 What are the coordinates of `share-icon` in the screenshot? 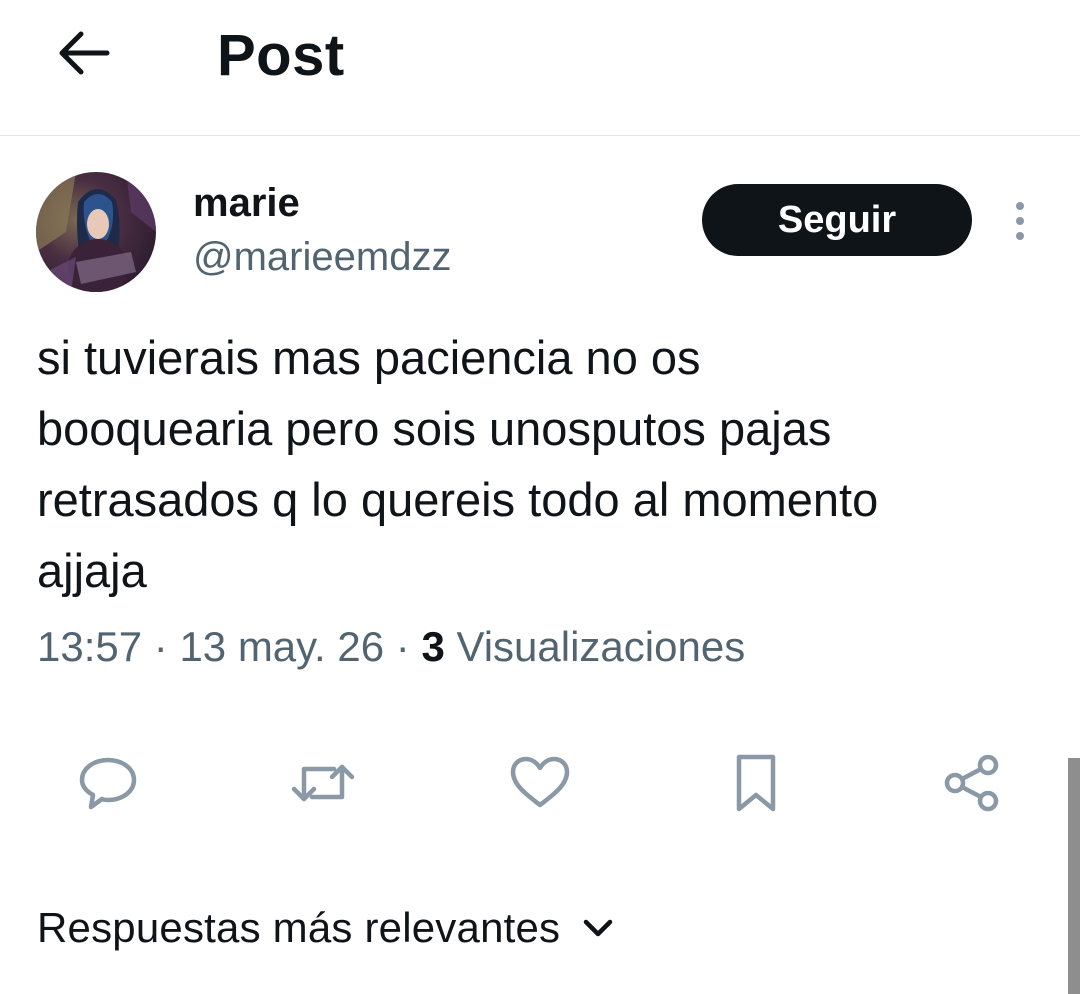 It's located at (971, 783).